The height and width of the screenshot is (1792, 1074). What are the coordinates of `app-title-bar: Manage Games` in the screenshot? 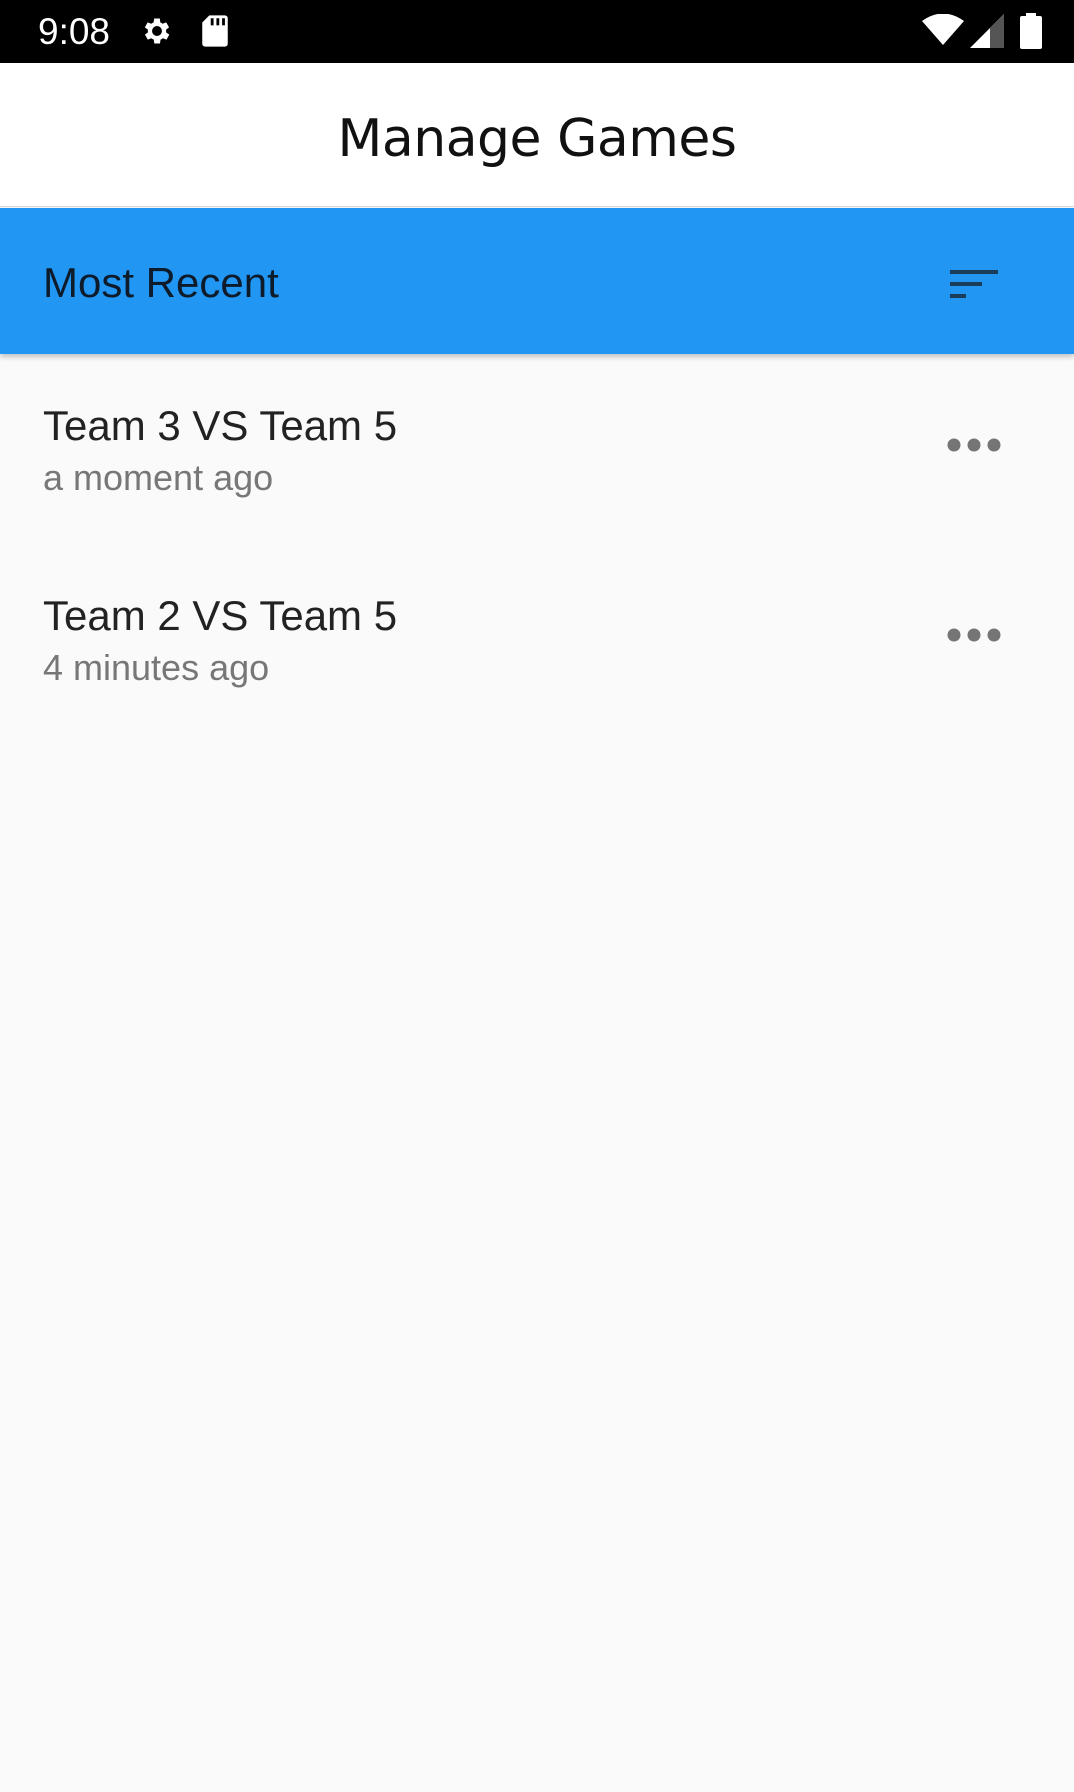 It's located at (537, 135).